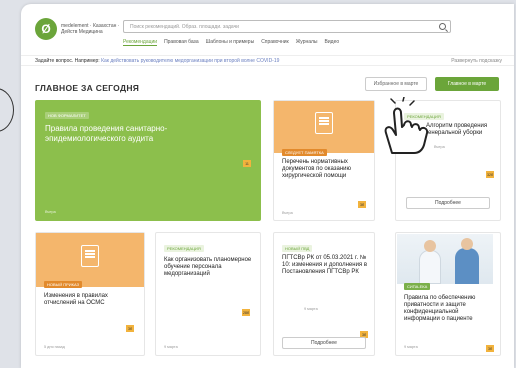 Image resolution: width=516 pixels, height=368 pixels. What do you see at coordinates (54, 347) in the screenshot?
I see `card-date: 5 дня назад` at bounding box center [54, 347].